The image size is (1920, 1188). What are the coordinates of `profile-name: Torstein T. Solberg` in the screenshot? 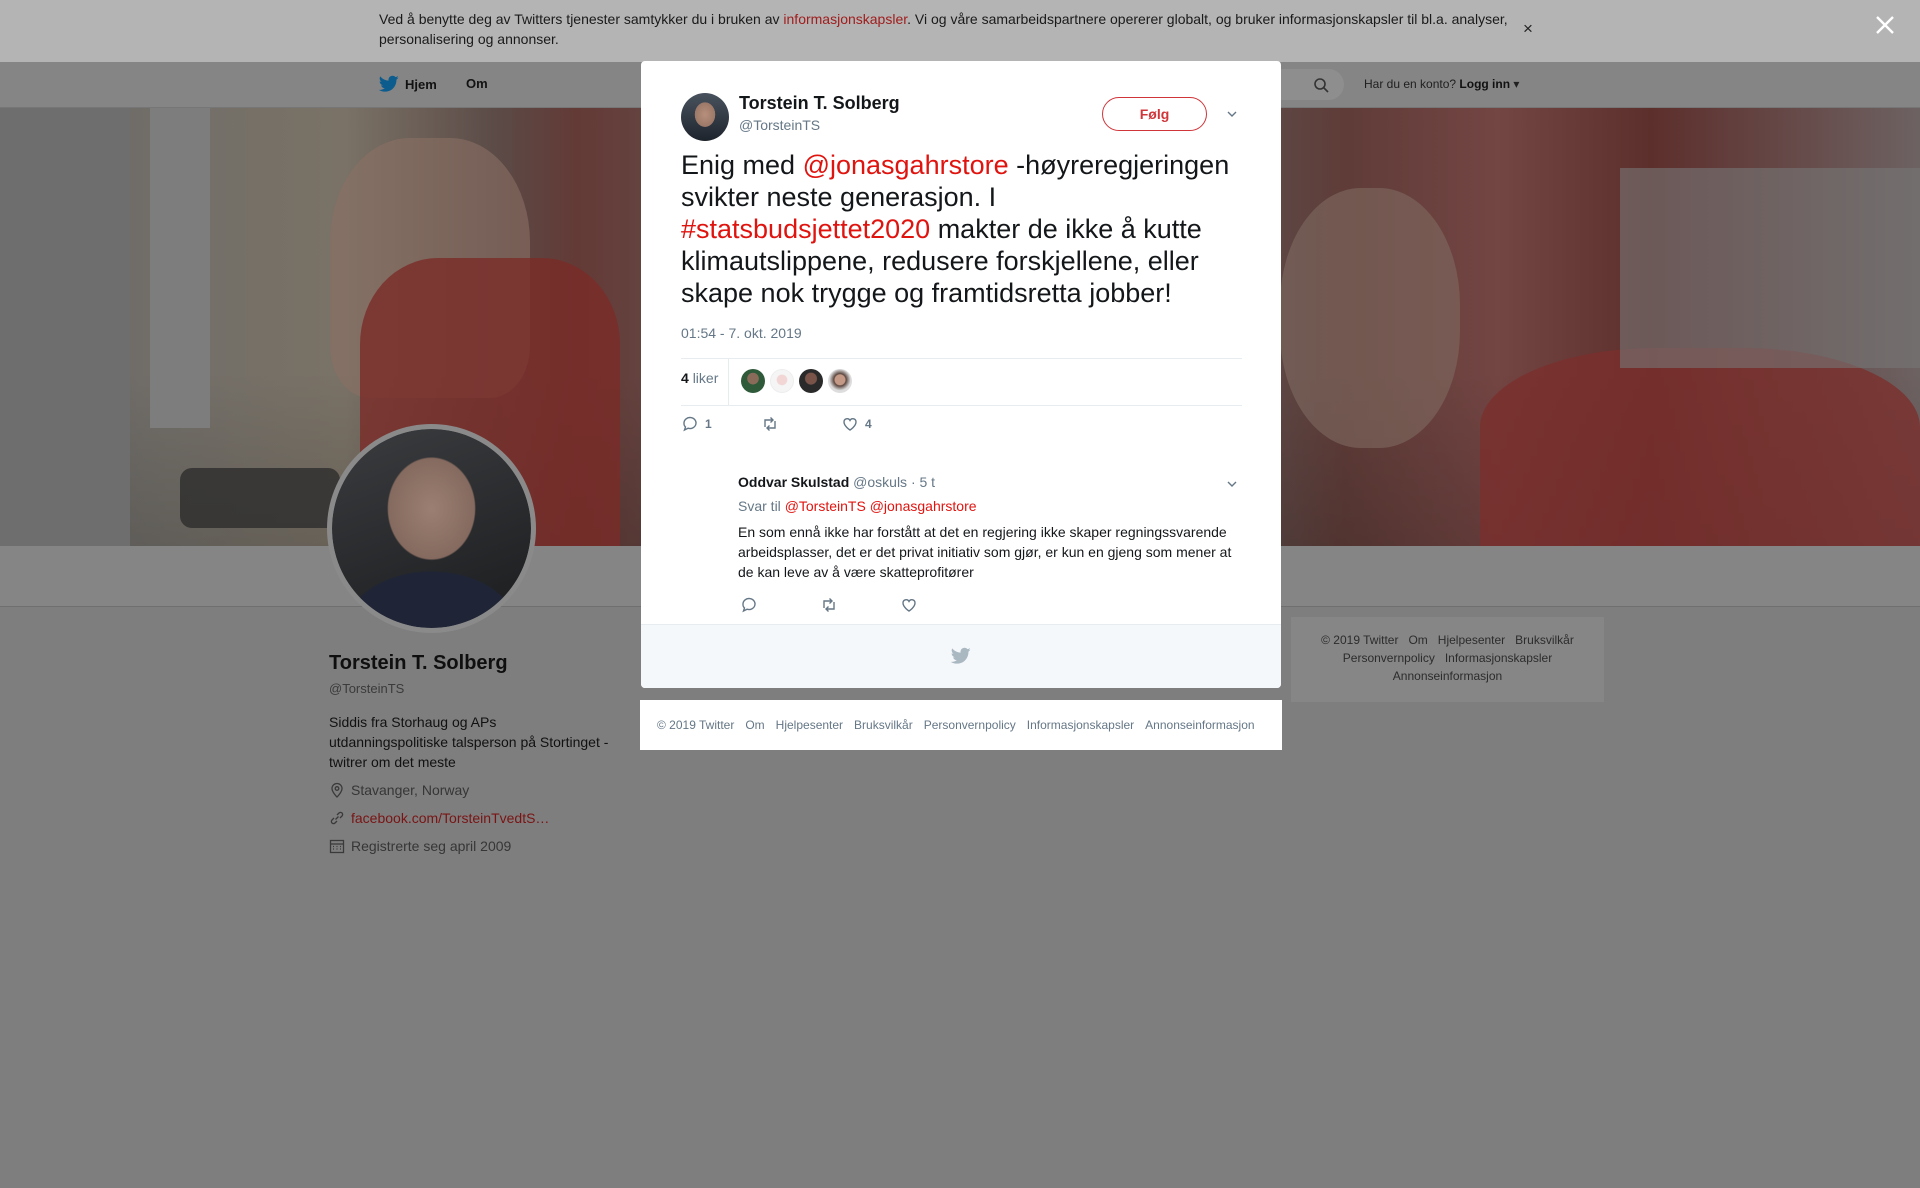 It's located at (418, 663).